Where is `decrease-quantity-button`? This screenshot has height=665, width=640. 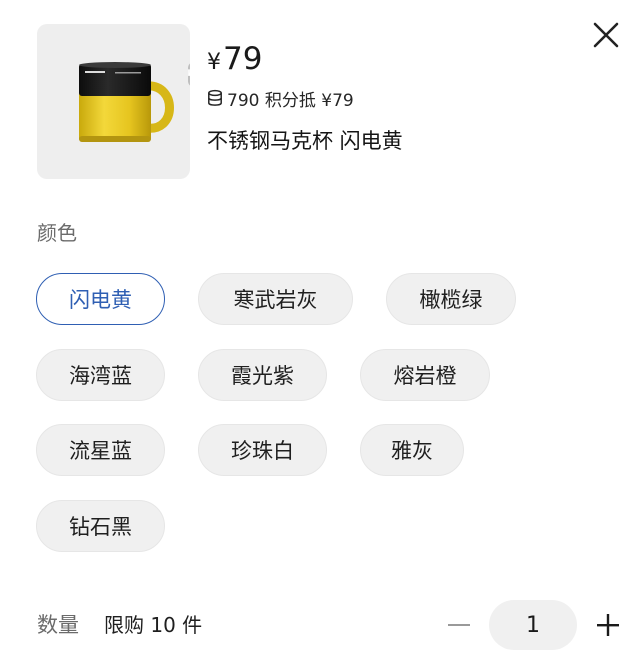
decrease-quantity-button is located at coordinates (459, 625).